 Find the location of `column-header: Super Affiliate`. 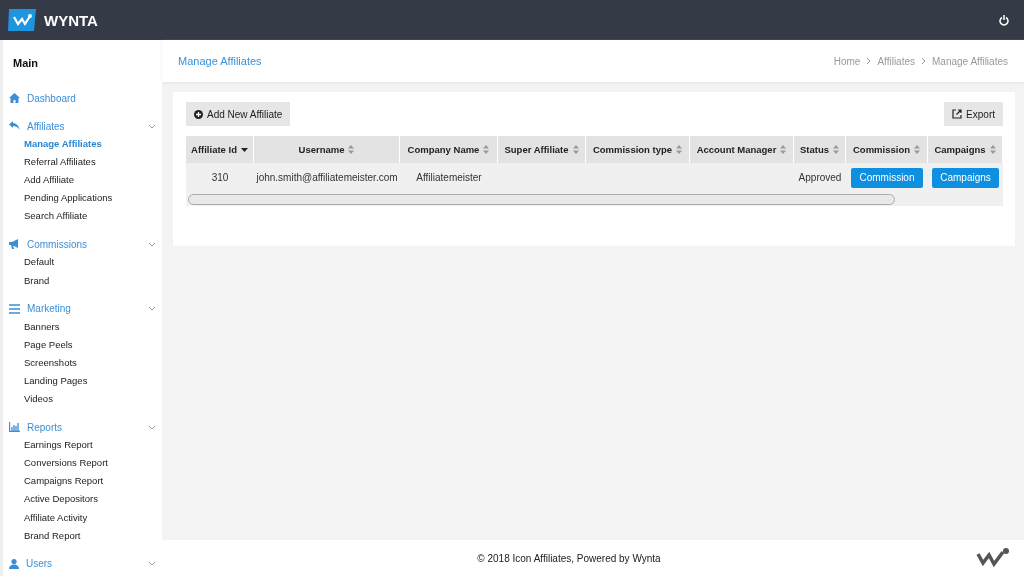

column-header: Super Affiliate is located at coordinates (542, 149).